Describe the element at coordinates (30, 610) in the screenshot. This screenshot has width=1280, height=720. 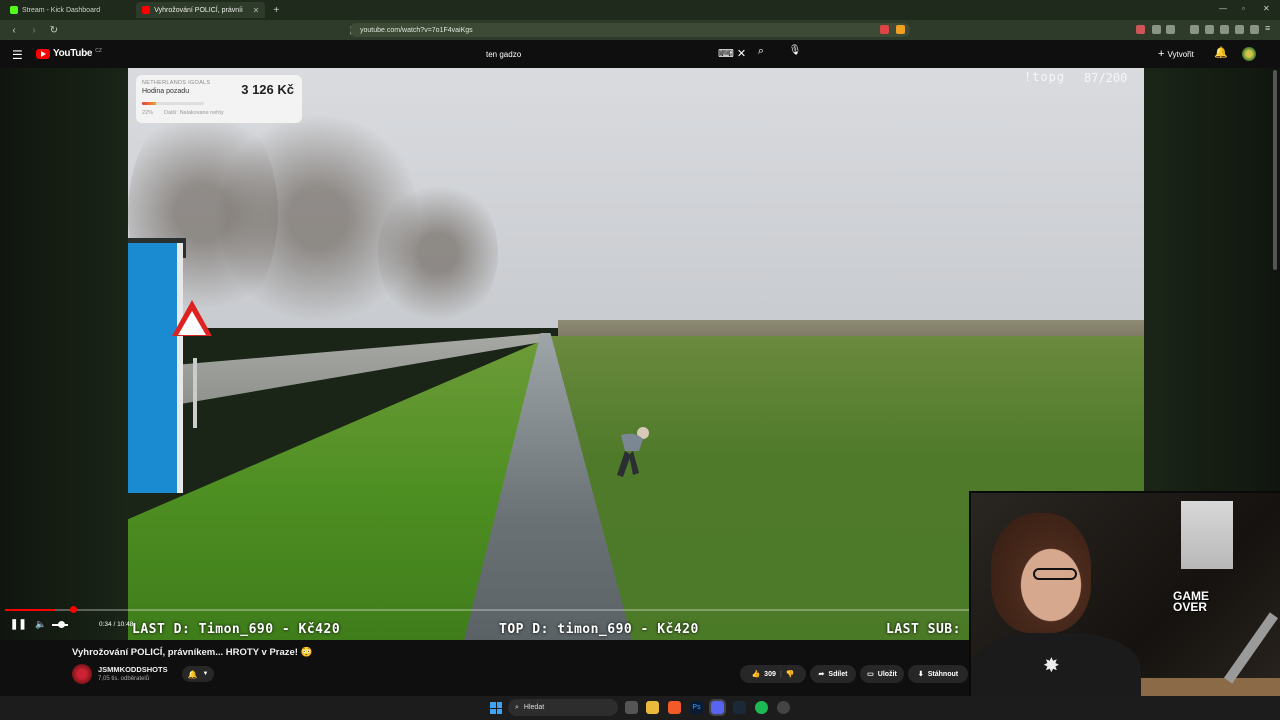
I see `video-progress-fill` at that location.